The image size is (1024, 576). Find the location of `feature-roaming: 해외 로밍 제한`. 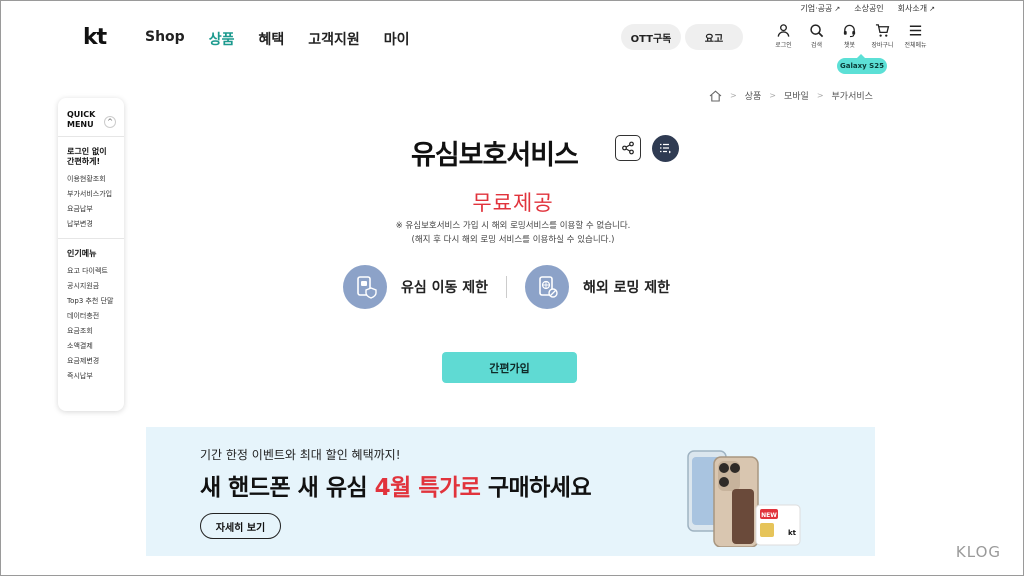

feature-roaming: 해외 로밍 제한 is located at coordinates (597, 287).